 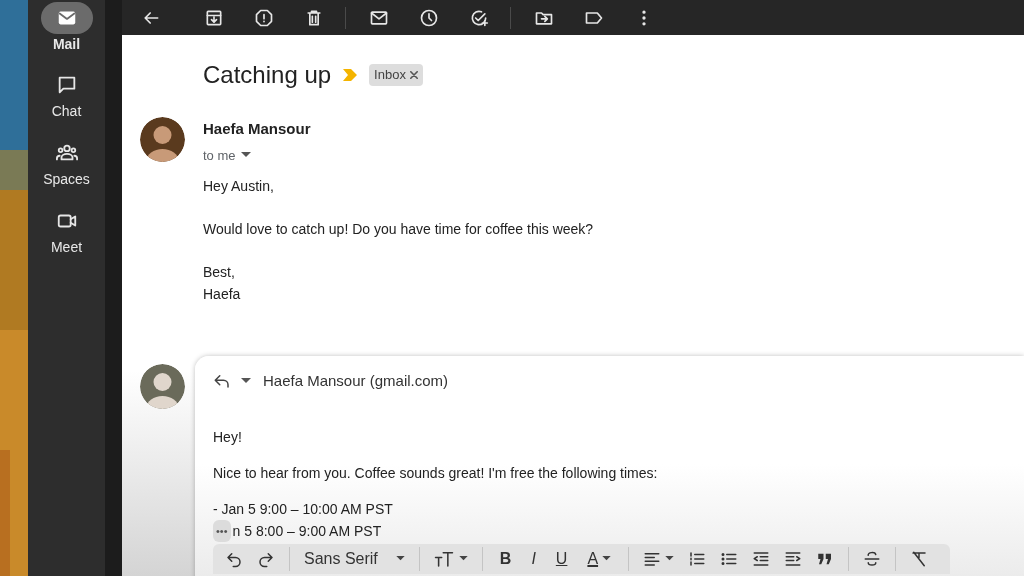 I want to click on importance-marker-icon, so click(x=350, y=75).